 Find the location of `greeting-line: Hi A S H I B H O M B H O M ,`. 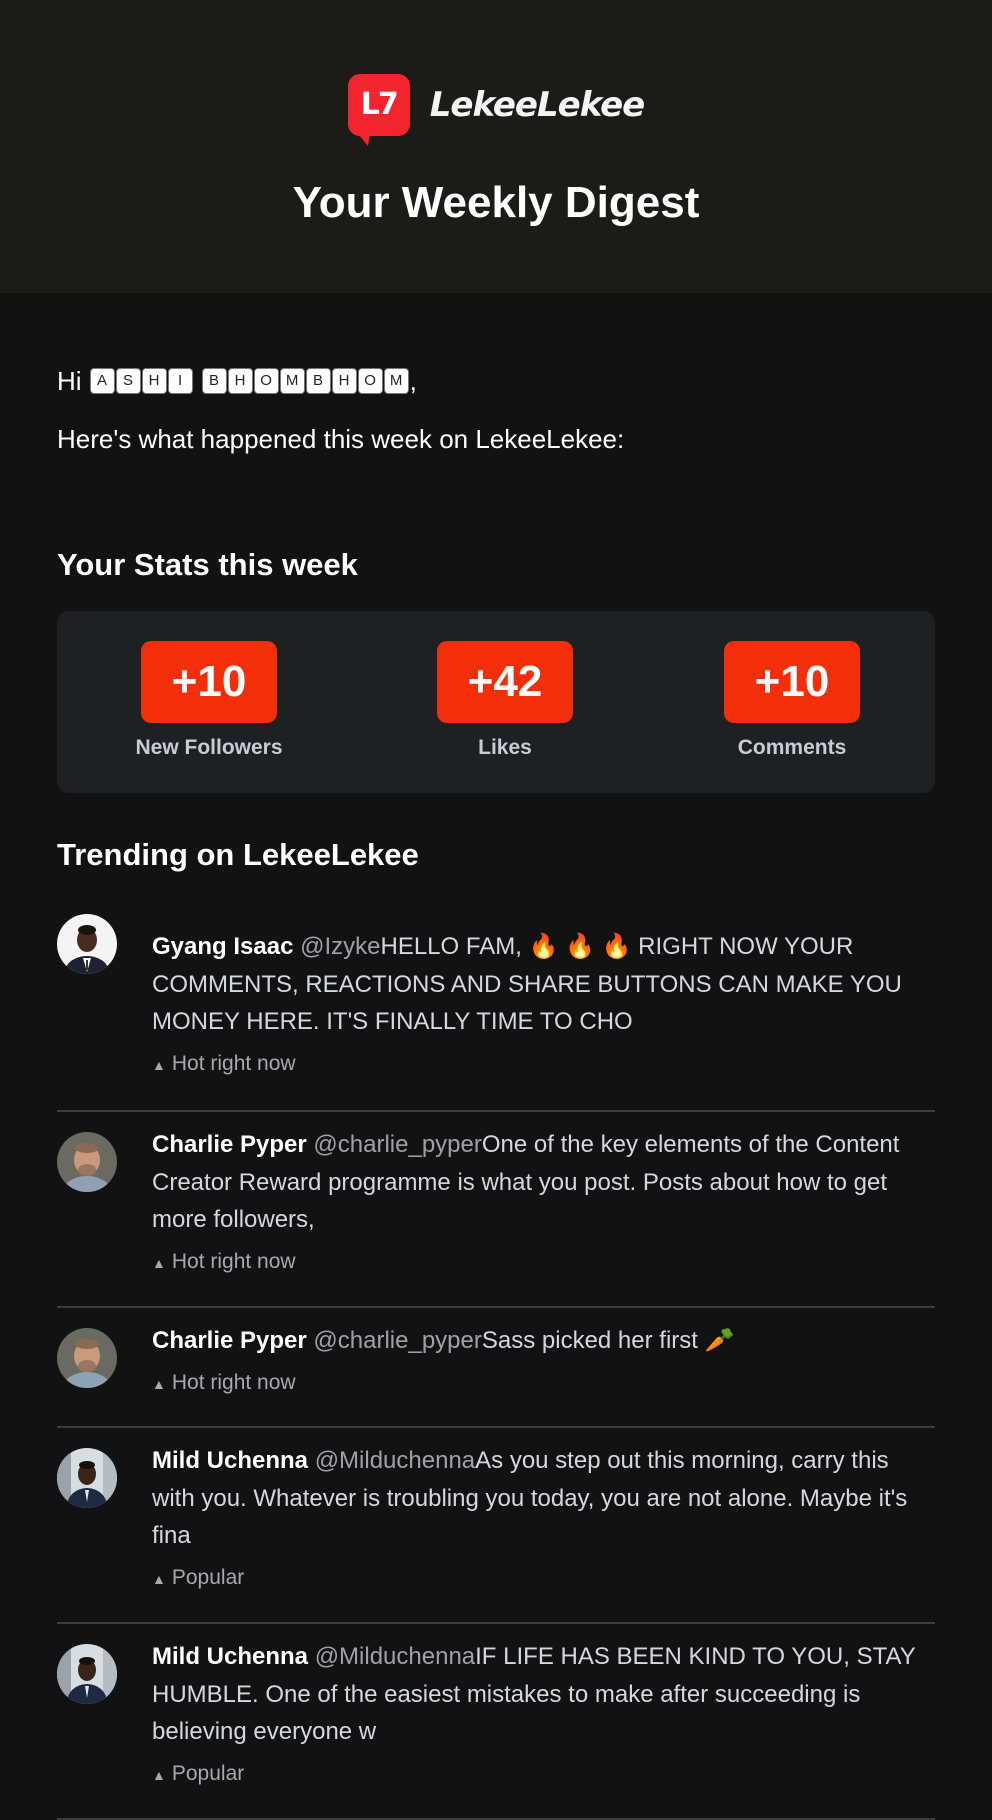

greeting-line: Hi A S H I B H O M B H O M , is located at coordinates (496, 381).